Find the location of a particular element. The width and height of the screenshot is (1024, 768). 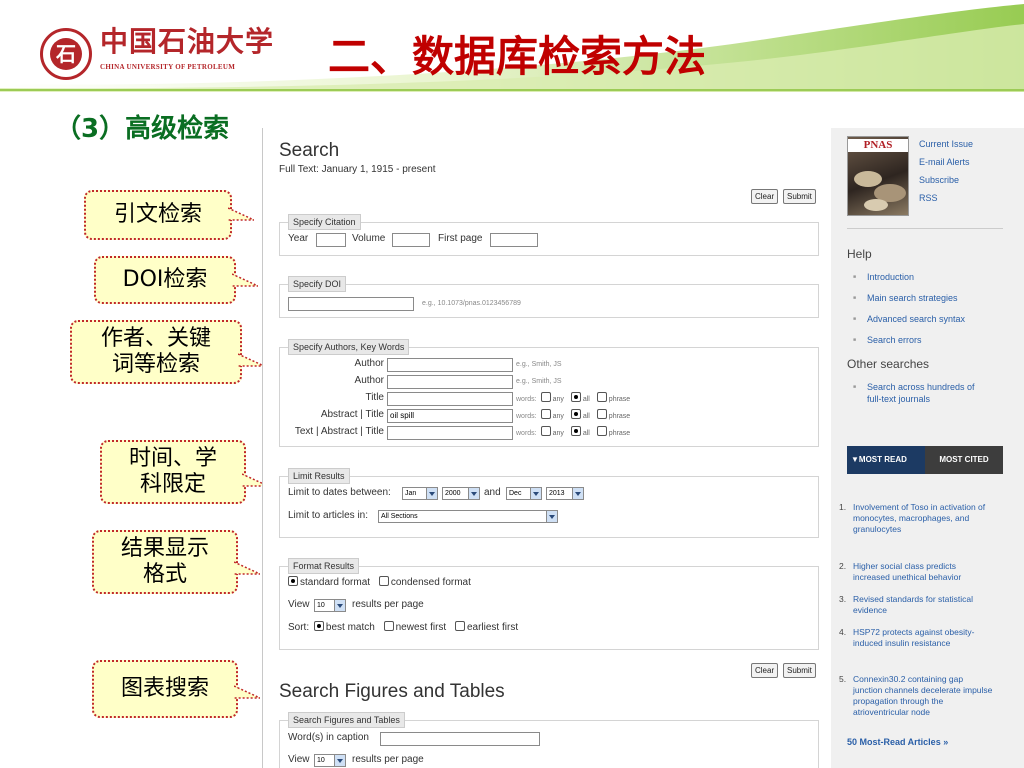

email-alerts-link: E-mail Alerts is located at coordinates (944, 162).